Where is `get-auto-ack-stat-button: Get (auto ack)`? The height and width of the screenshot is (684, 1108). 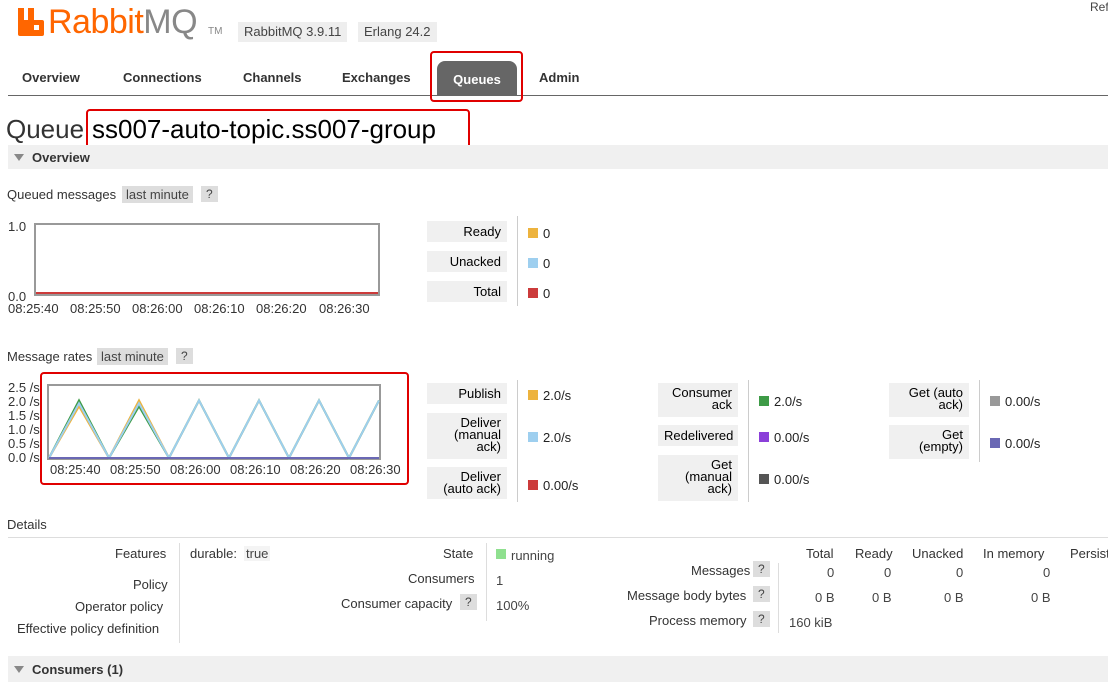
get-auto-ack-stat-button: Get (auto ack) is located at coordinates (929, 400).